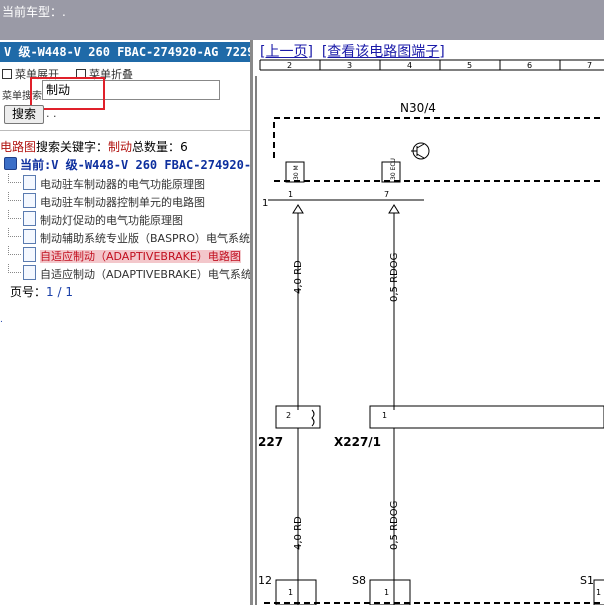 This screenshot has height=605, width=604. Describe the element at coordinates (438, 149) in the screenshot. I see `component-box` at that location.